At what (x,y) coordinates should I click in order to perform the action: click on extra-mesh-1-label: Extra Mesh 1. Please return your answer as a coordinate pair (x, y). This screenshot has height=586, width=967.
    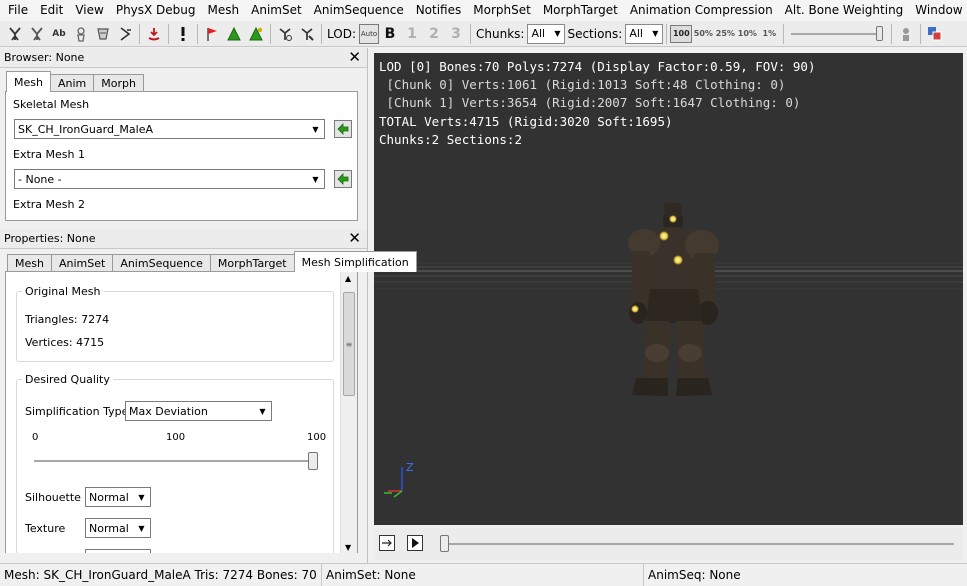
    Looking at the image, I should click on (49, 154).